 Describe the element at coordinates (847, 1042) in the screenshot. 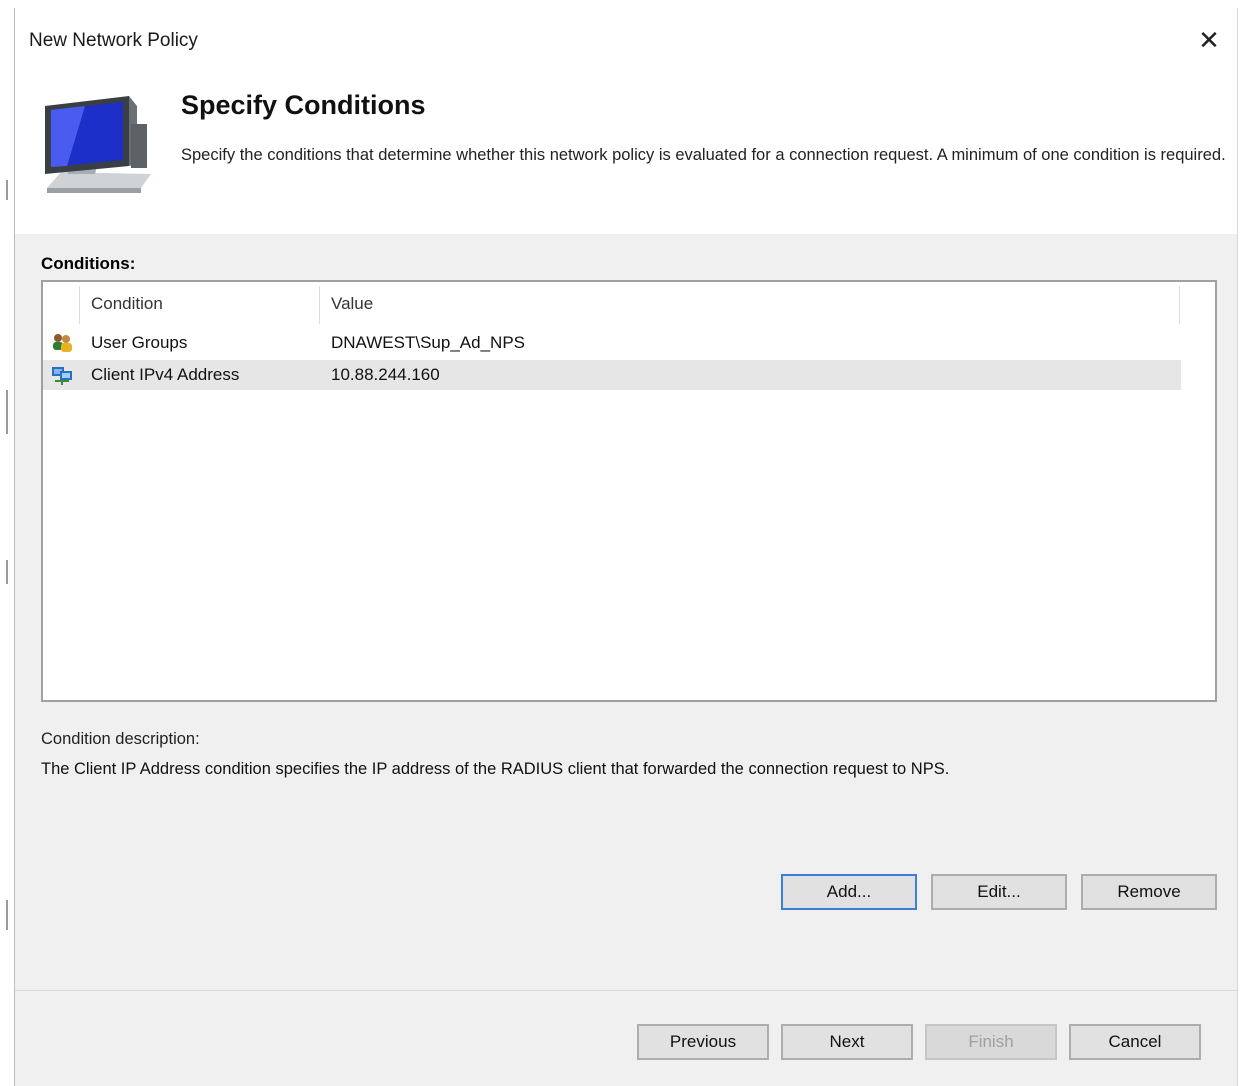

I see `next-button: Next` at that location.